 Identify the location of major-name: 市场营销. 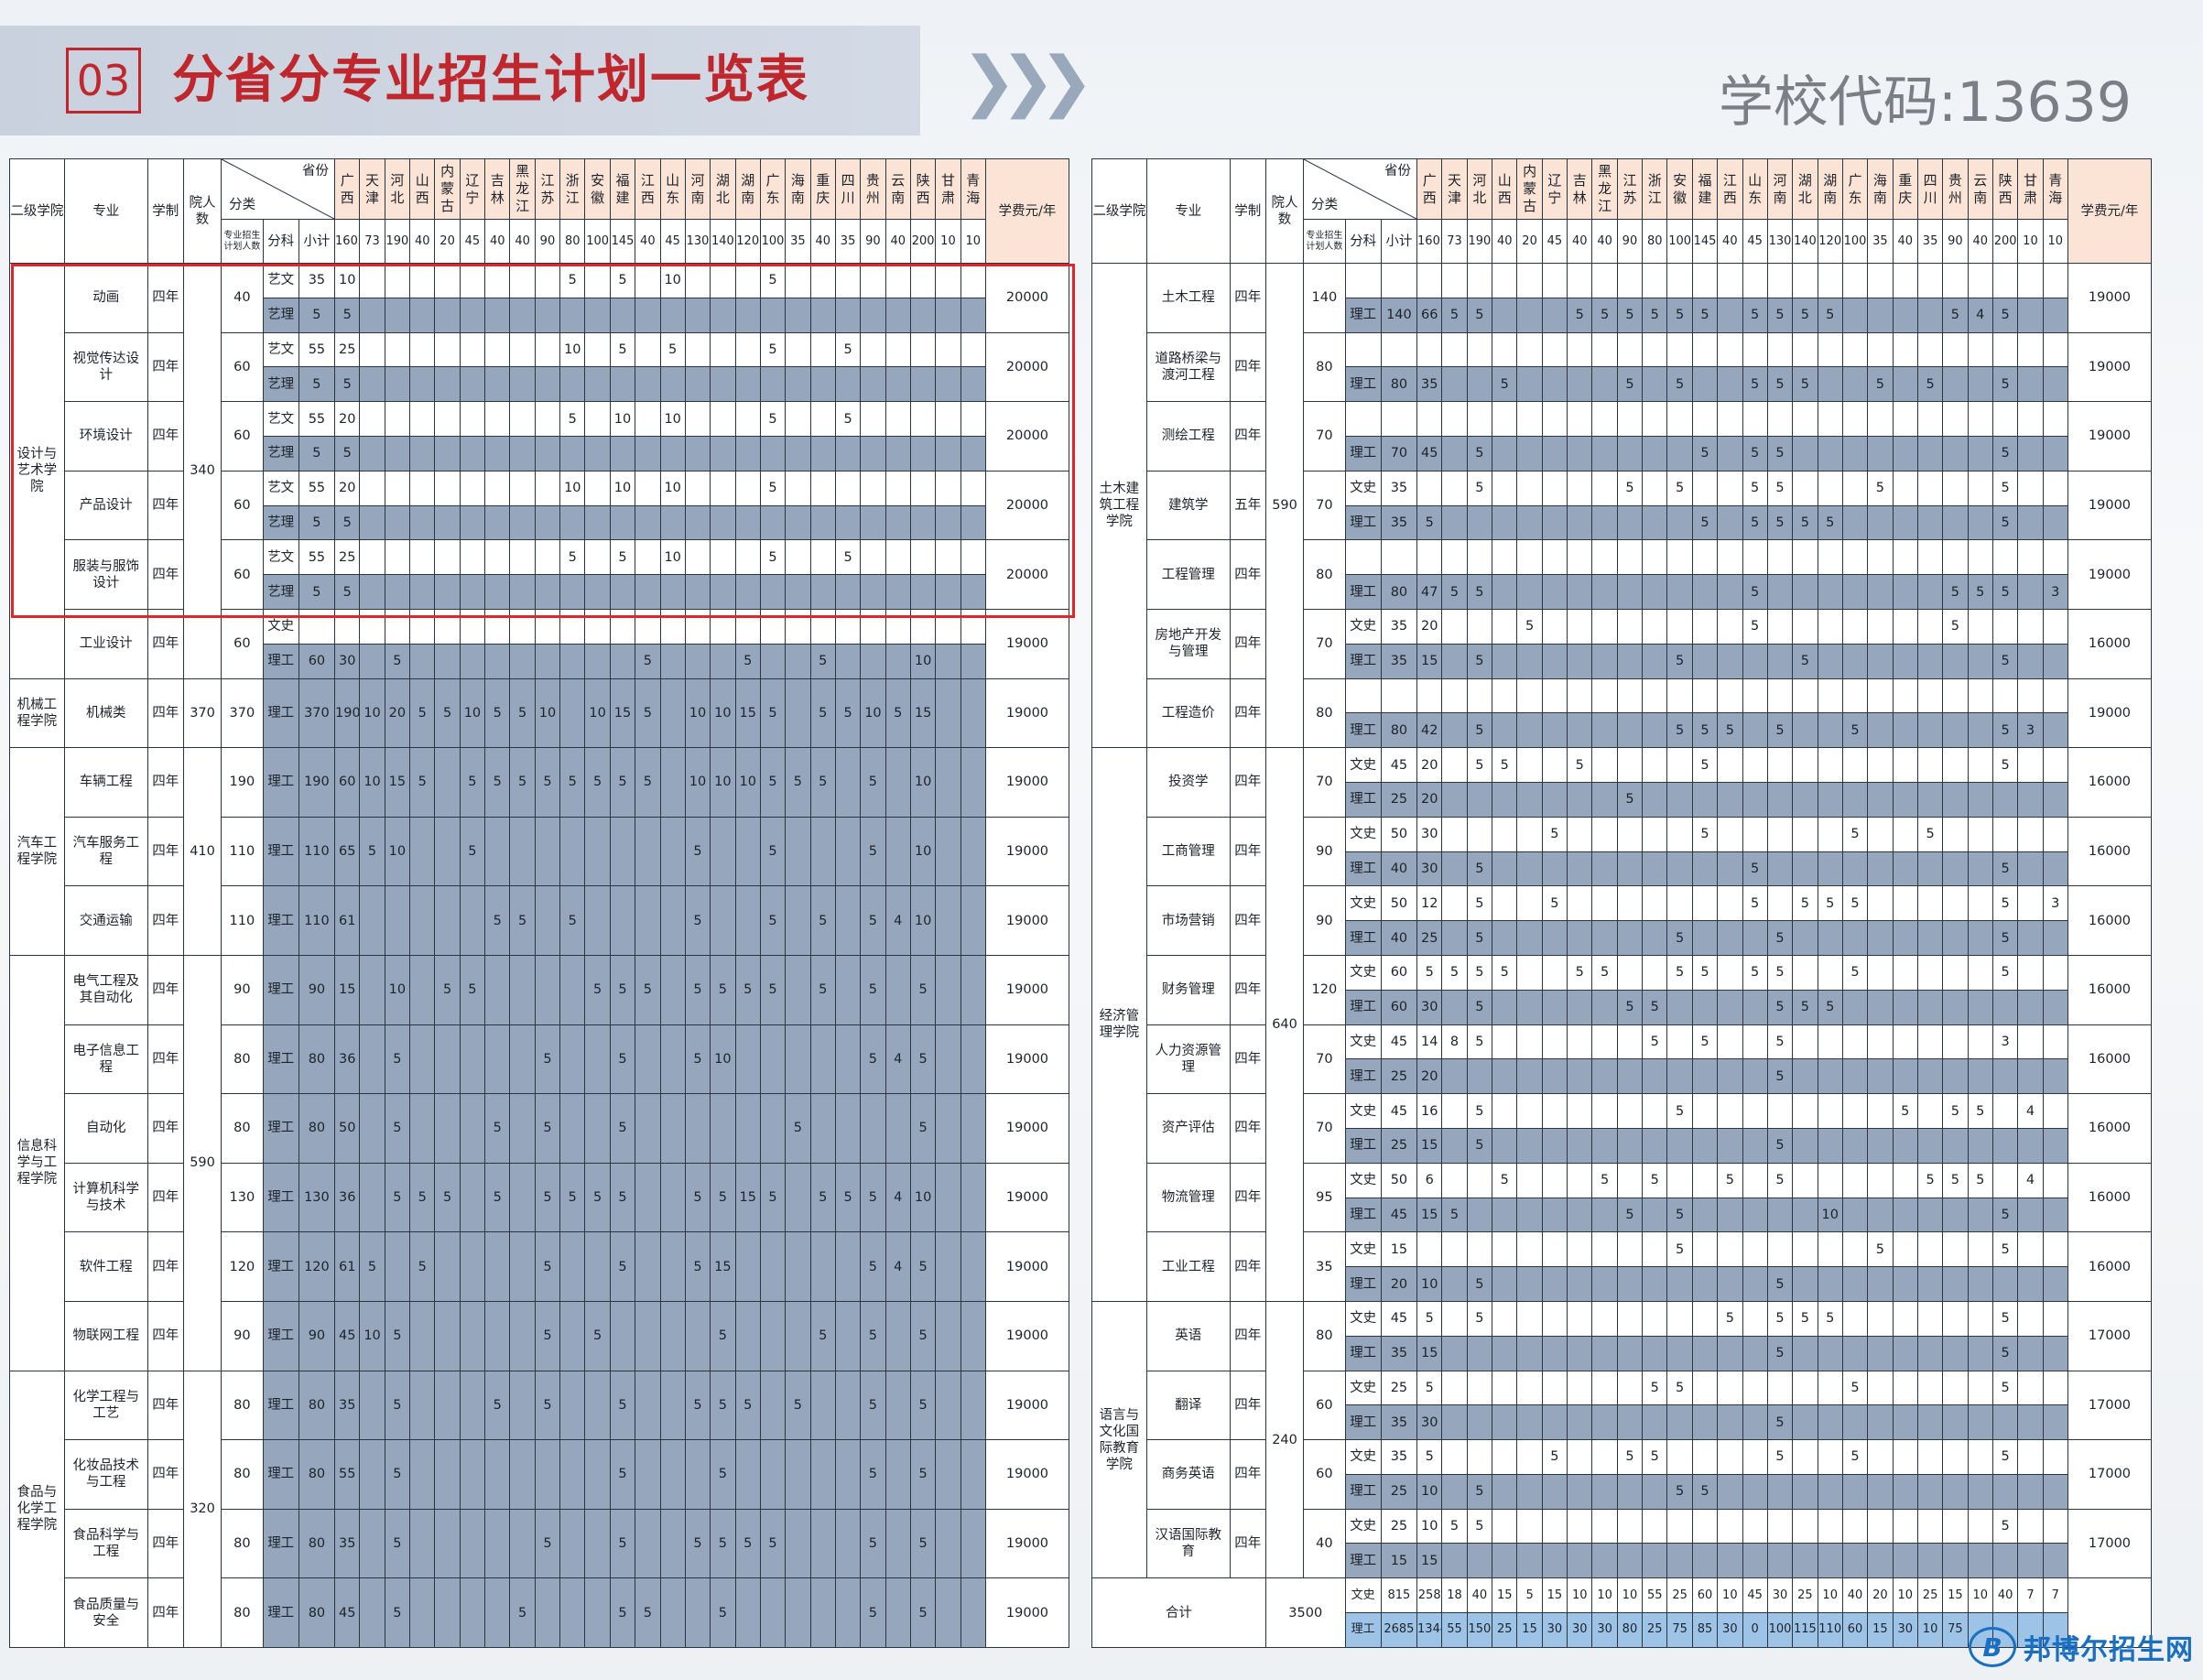
(1188, 920).